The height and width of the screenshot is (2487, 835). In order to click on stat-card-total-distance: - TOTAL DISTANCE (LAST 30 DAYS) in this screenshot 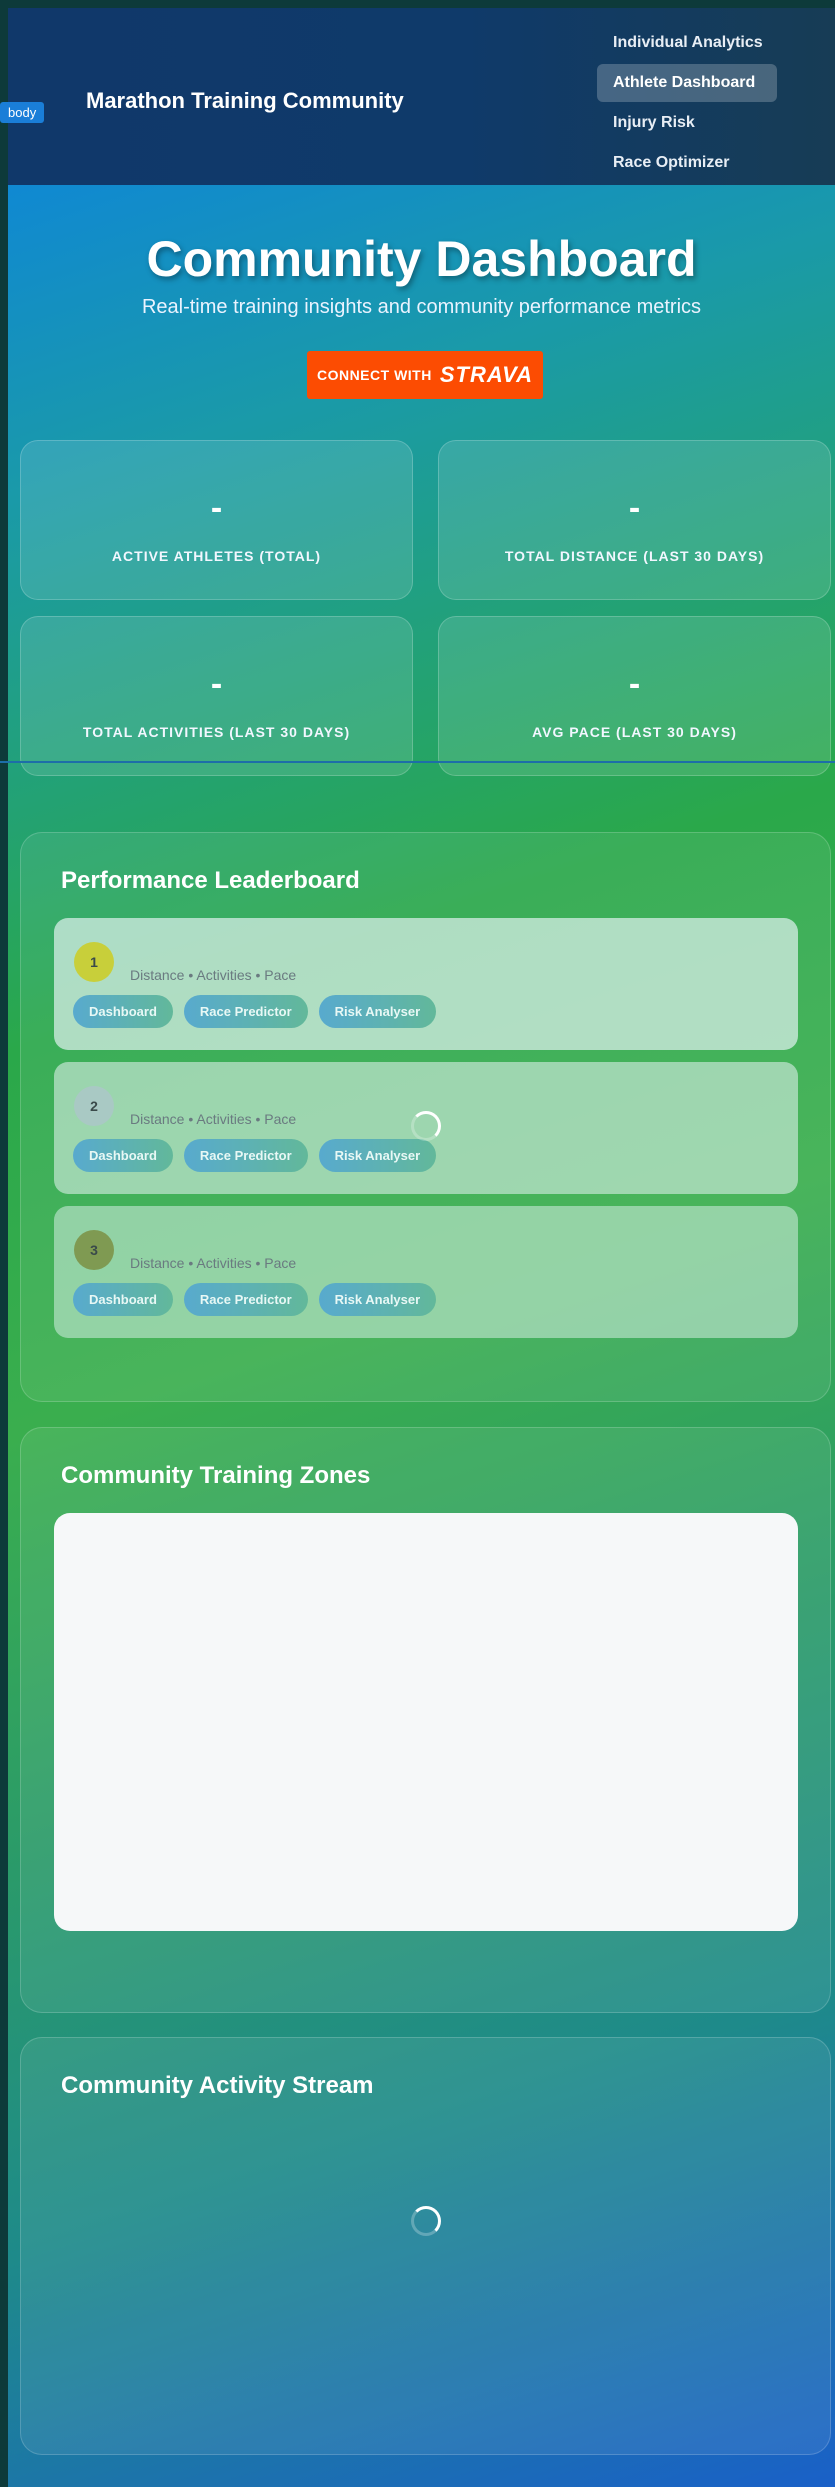, I will do `click(634, 520)`.